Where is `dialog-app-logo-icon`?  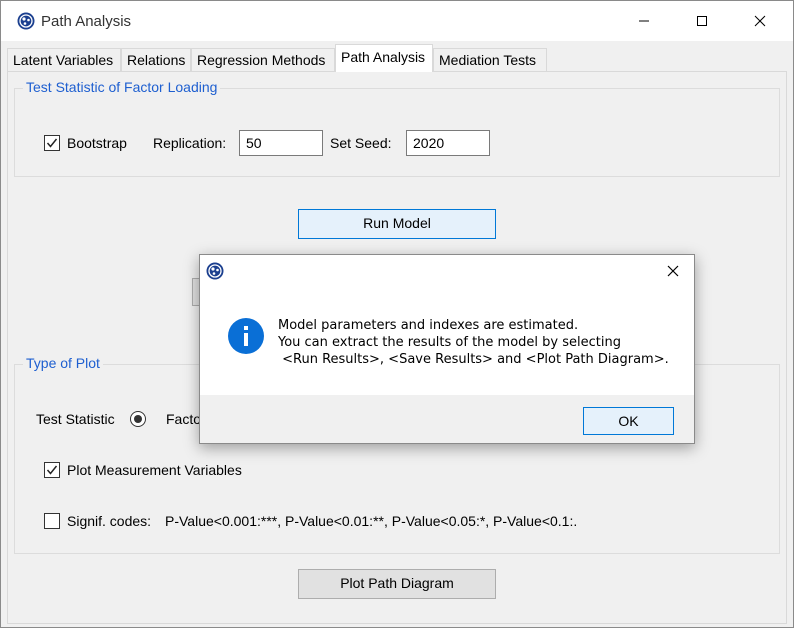 dialog-app-logo-icon is located at coordinates (215, 271).